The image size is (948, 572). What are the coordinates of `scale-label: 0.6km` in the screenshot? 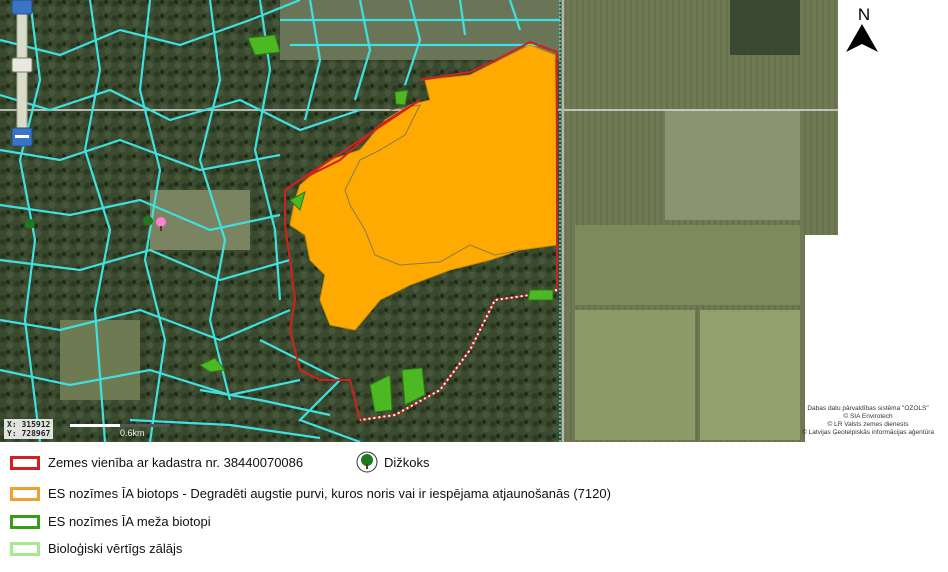 It's located at (132, 433).